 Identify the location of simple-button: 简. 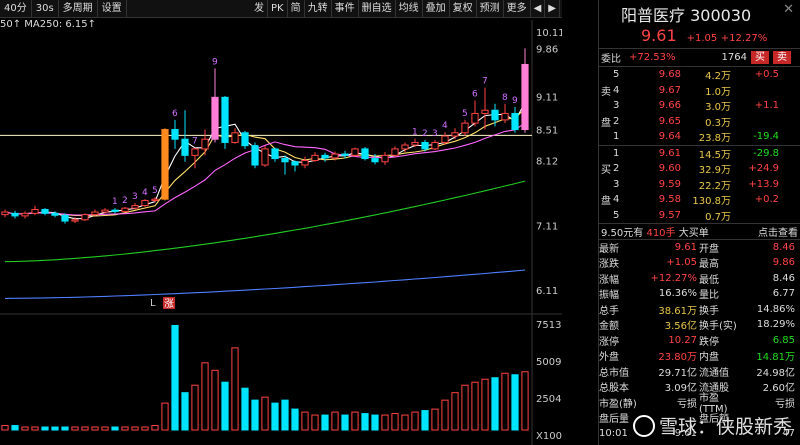
(296, 9).